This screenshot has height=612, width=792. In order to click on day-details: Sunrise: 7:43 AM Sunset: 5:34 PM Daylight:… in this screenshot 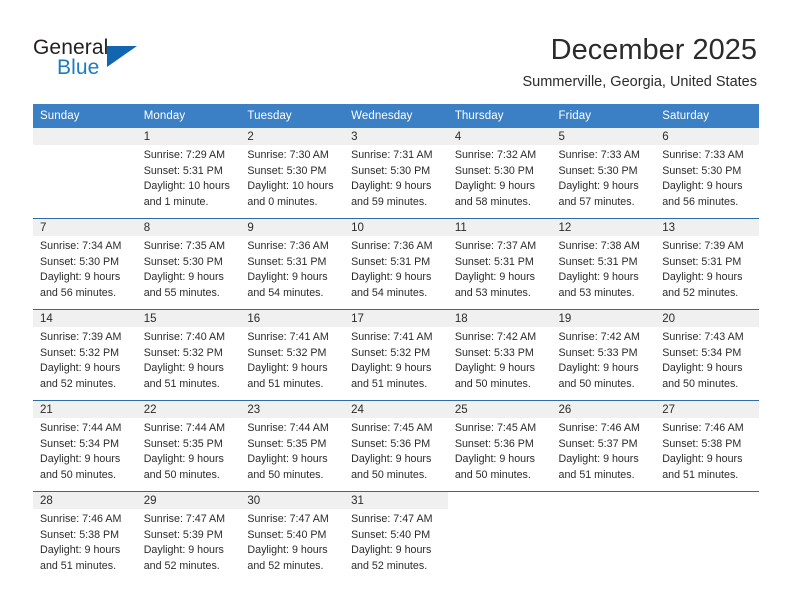, I will do `click(707, 359)`.